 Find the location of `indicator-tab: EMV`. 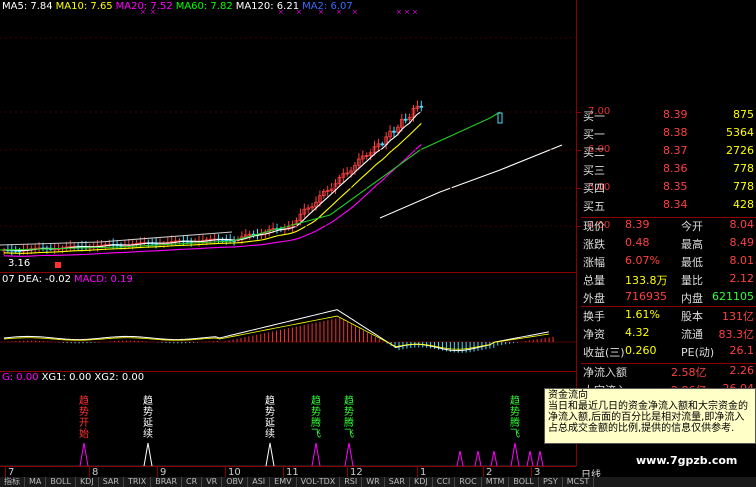

indicator-tab: EMV is located at coordinates (283, 482).